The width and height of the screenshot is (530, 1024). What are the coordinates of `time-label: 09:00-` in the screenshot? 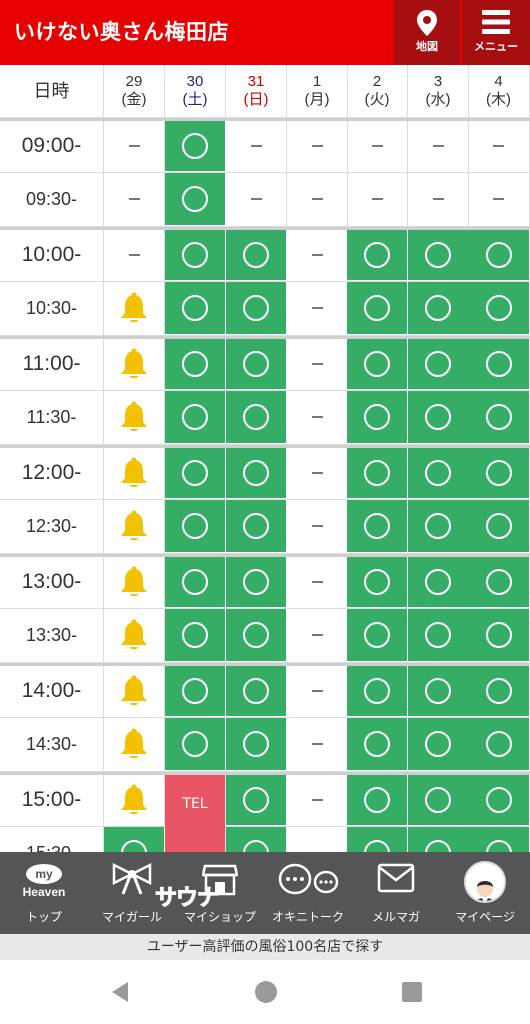 It's located at (52, 146).